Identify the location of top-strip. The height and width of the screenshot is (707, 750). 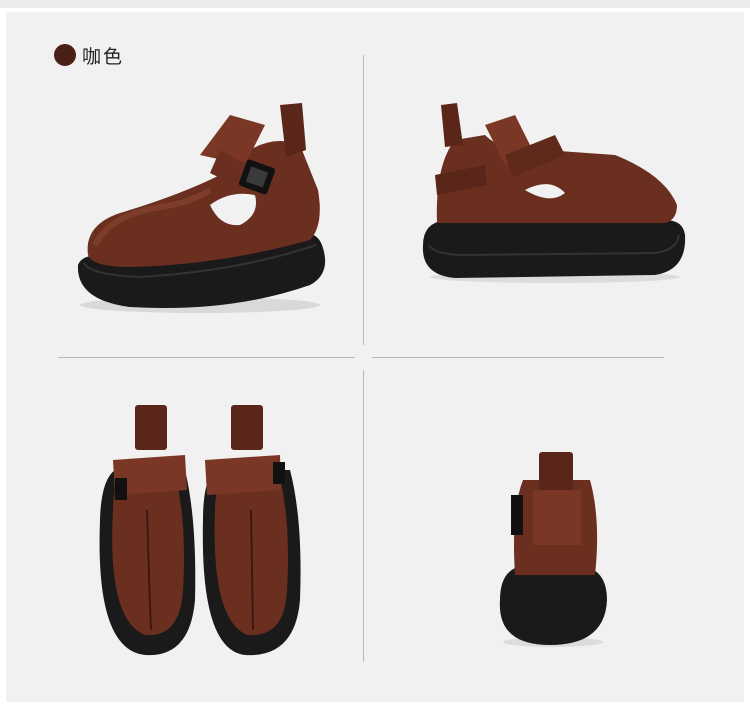
(375, 4).